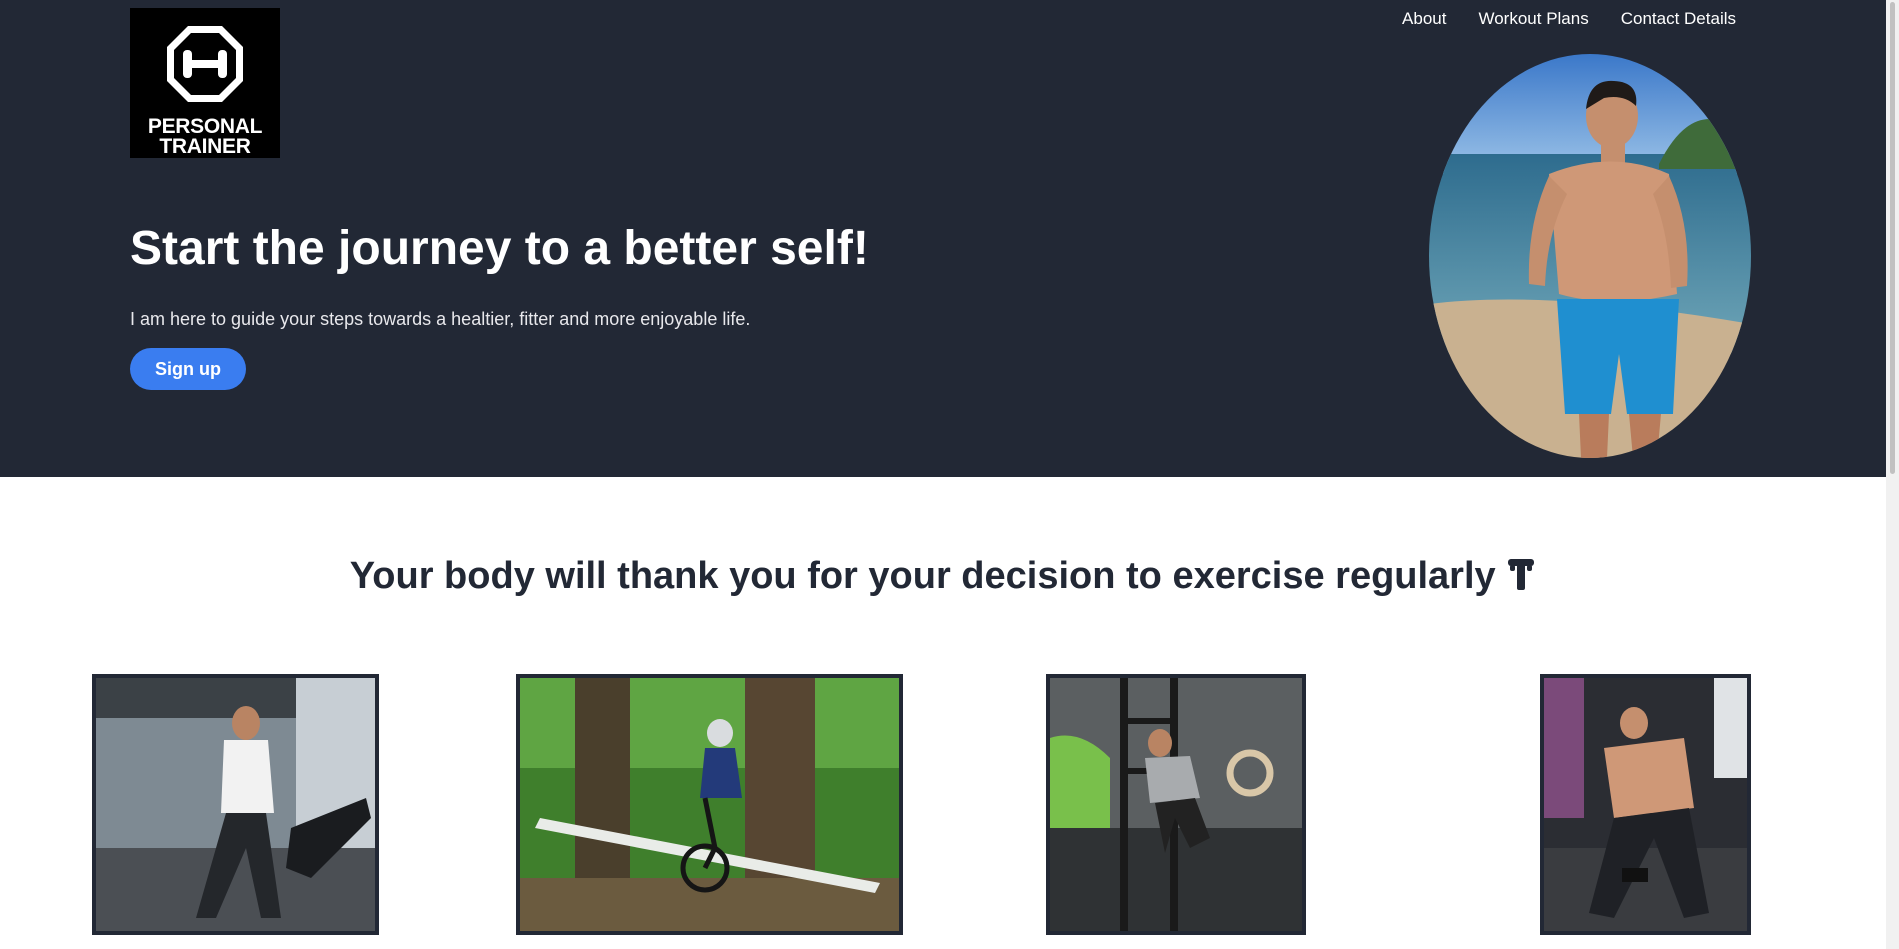  What do you see at coordinates (1590, 256) in the screenshot?
I see `trainer-portrait-image` at bounding box center [1590, 256].